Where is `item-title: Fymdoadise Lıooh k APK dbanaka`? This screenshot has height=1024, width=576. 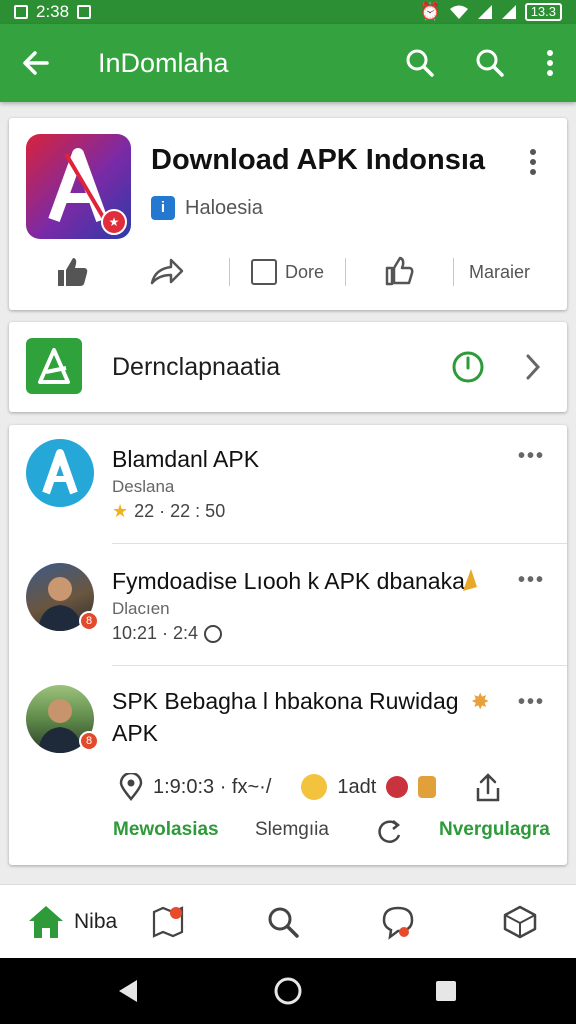 item-title: Fymdoadise Lıooh k APK dbanaka is located at coordinates (288, 581).